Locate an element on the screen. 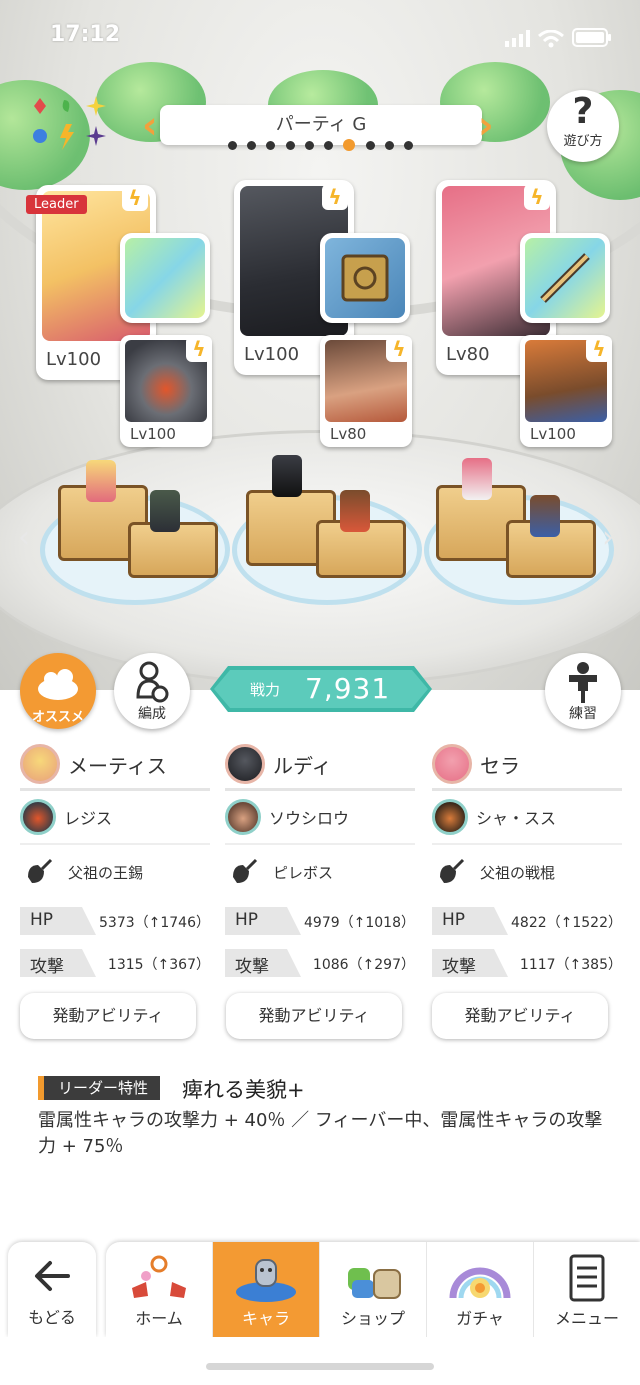 This screenshot has width=640, height=1385. sub-name-row: ソウシロウ is located at coordinates (320, 818).